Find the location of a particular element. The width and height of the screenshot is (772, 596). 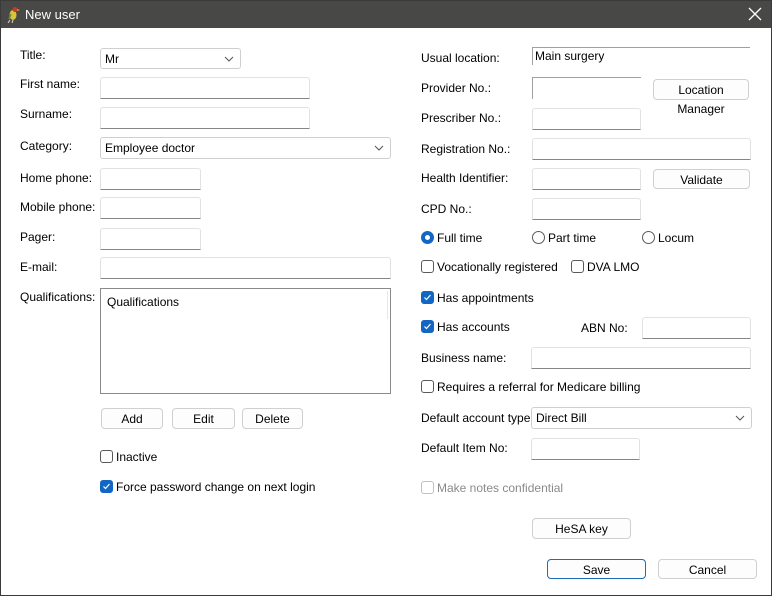

window-title: New user is located at coordinates (52, 14).